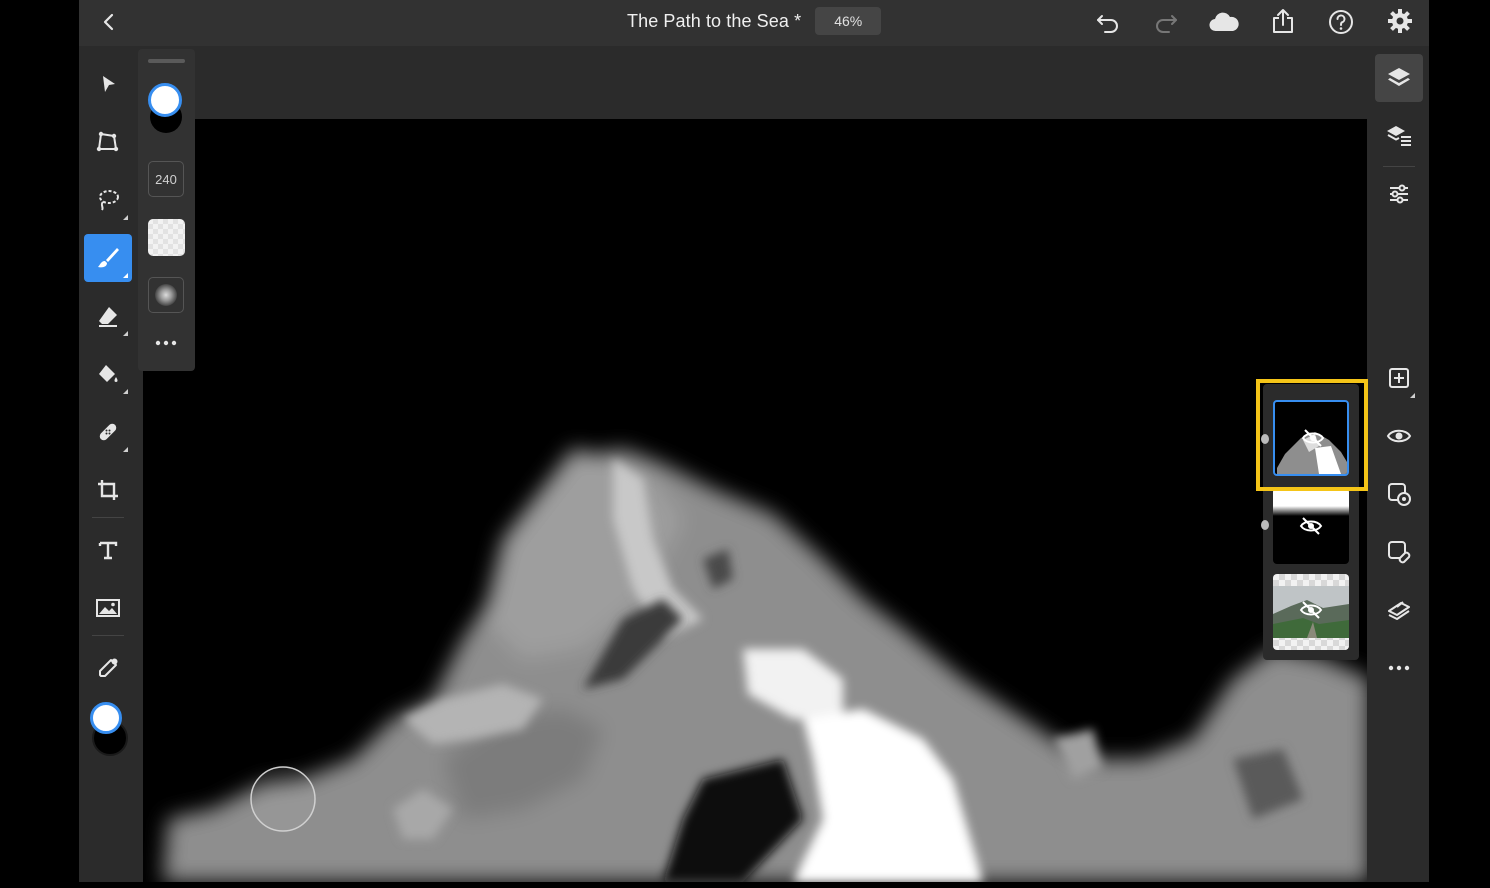  I want to click on left-toolbar, so click(110, 464).